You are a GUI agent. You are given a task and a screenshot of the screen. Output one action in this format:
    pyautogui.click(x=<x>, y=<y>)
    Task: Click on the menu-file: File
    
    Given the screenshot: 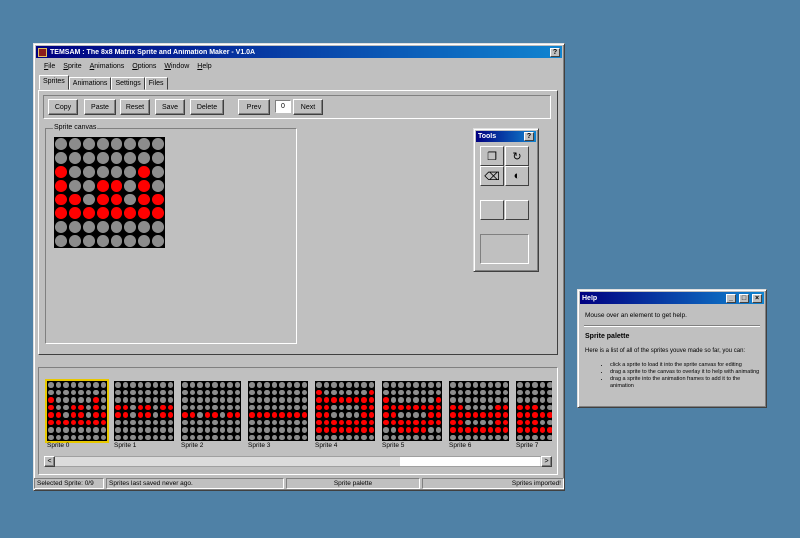 What is the action you would take?
    pyautogui.click(x=49, y=66)
    